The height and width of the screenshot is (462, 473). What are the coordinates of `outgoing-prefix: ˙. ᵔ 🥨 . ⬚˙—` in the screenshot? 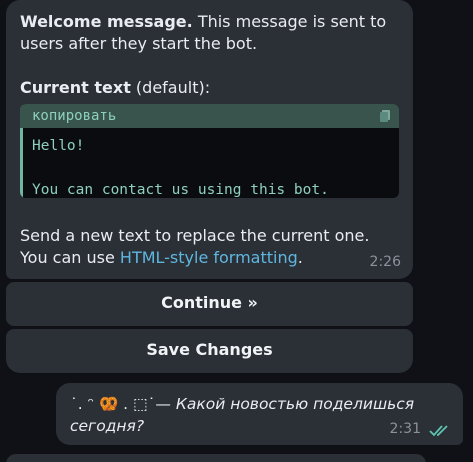 It's located at (123, 404).